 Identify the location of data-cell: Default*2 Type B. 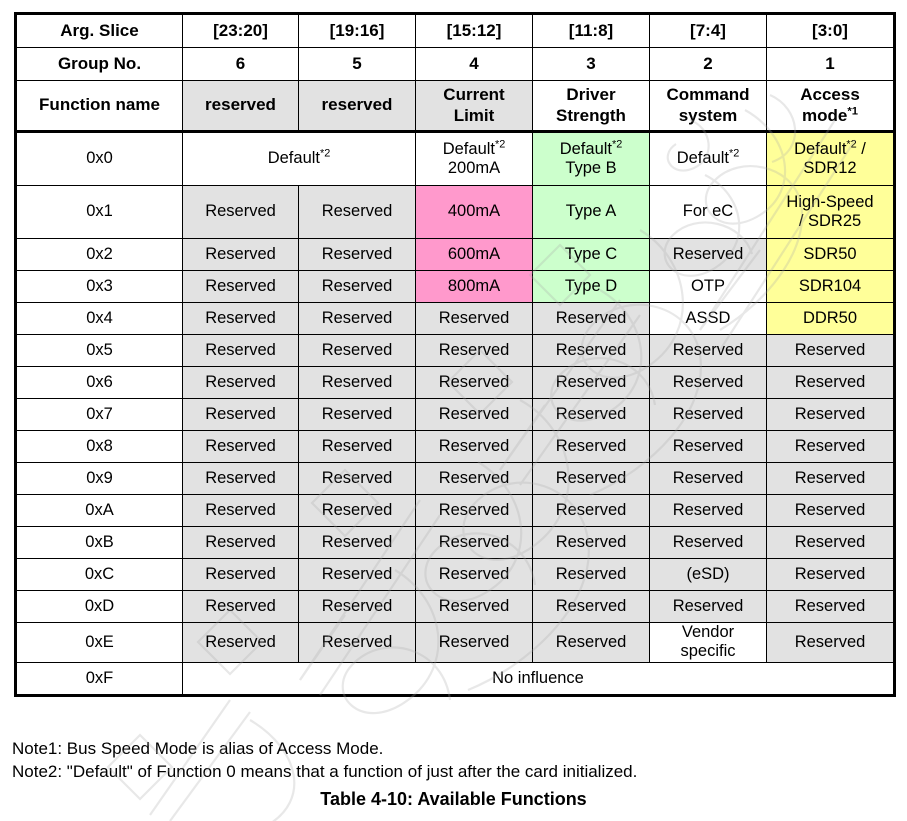
(591, 158).